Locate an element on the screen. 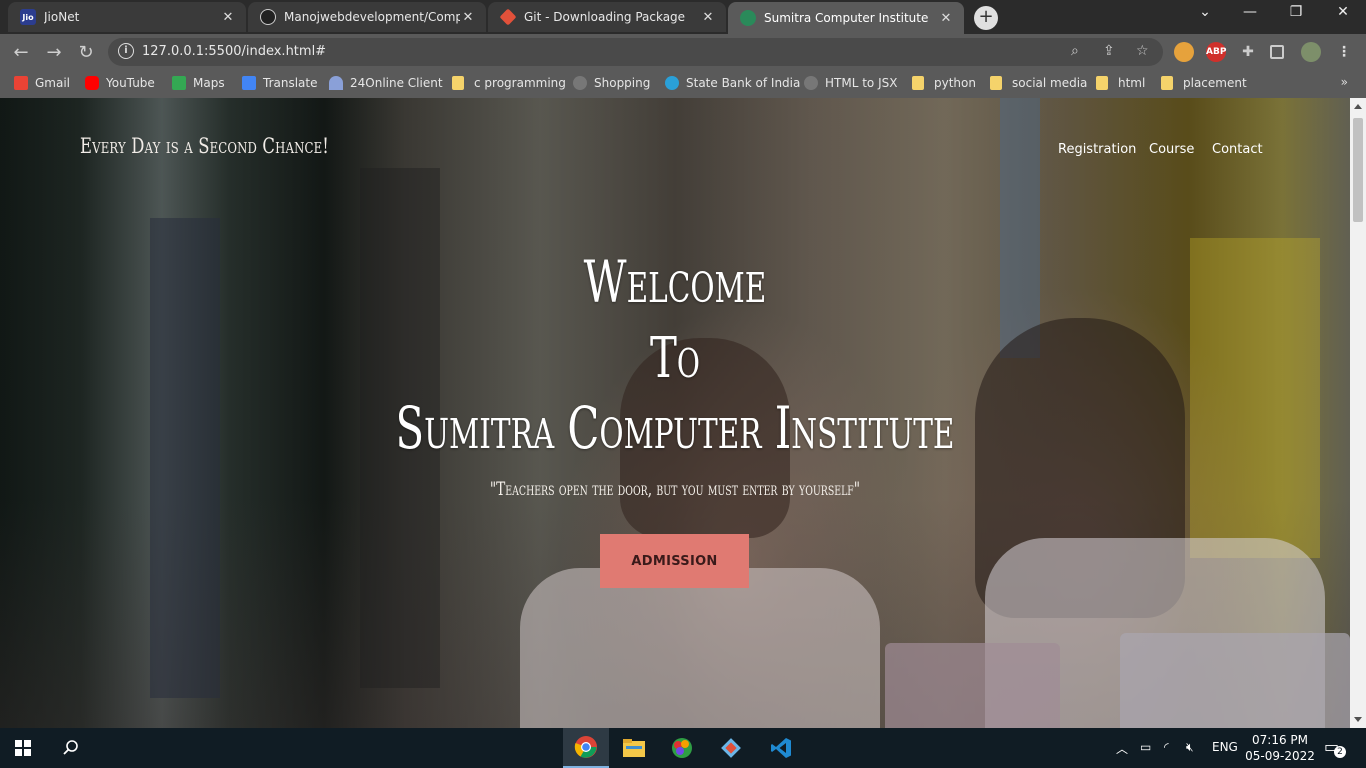 The height and width of the screenshot is (768, 1366). tab-jionet: Jio JioNet ✕ is located at coordinates (127, 17).